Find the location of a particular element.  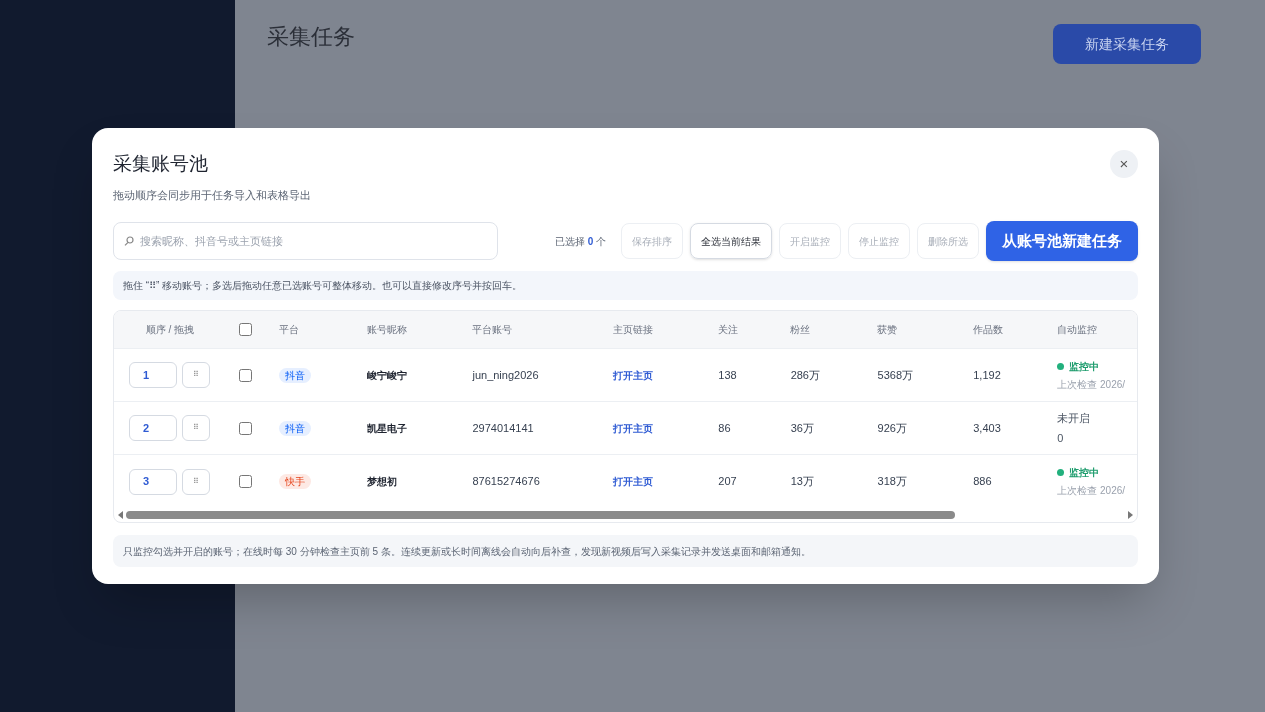

search-icon is located at coordinates (129, 241).